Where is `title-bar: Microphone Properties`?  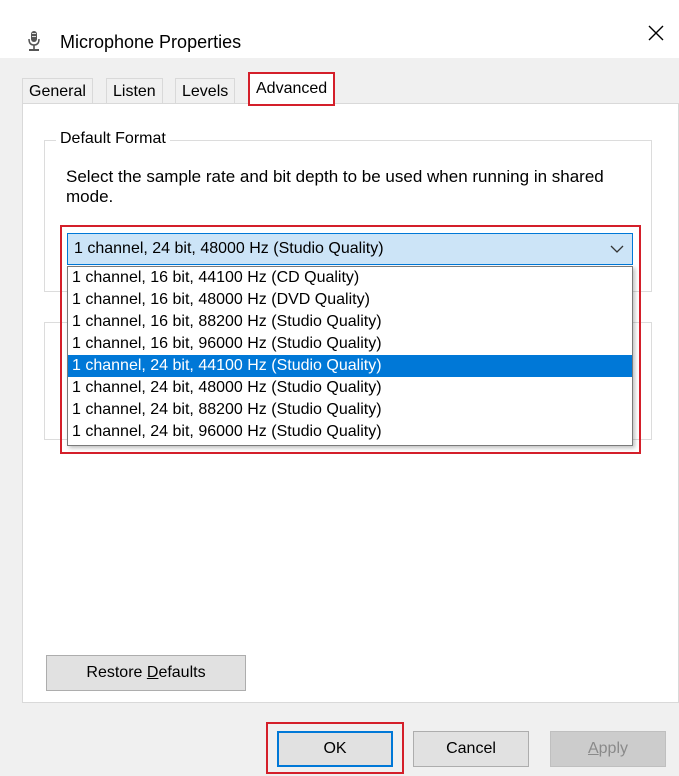
title-bar: Microphone Properties is located at coordinates (339, 33).